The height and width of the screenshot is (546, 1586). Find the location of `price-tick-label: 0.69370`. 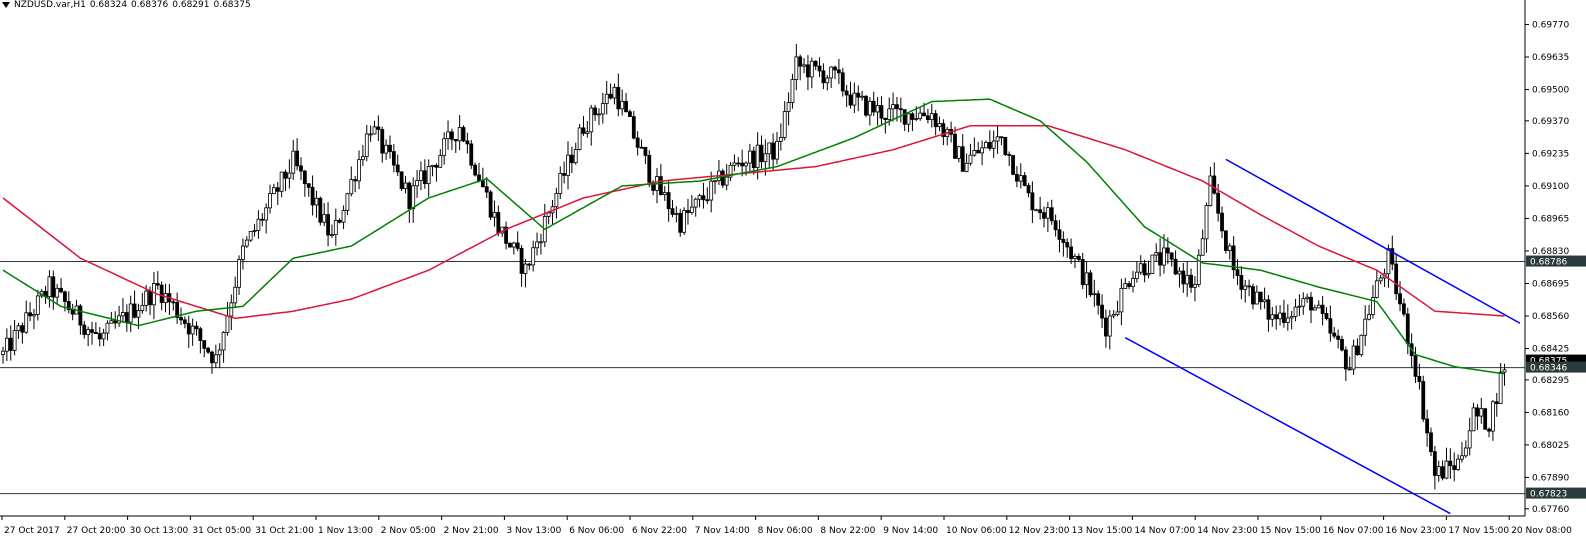

price-tick-label: 0.69370 is located at coordinates (1550, 122).